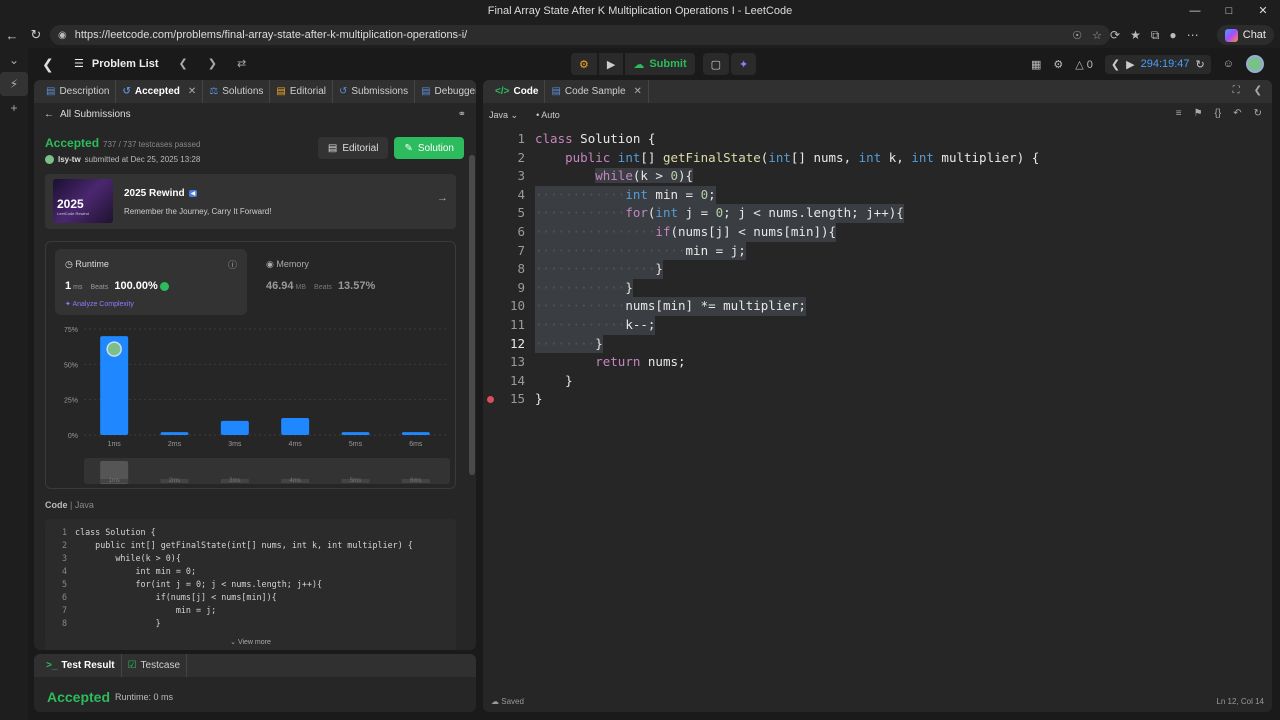 Image resolution: width=1280 pixels, height=720 pixels. Describe the element at coordinates (1084, 64) in the screenshot. I see `streak: △ 0` at that location.